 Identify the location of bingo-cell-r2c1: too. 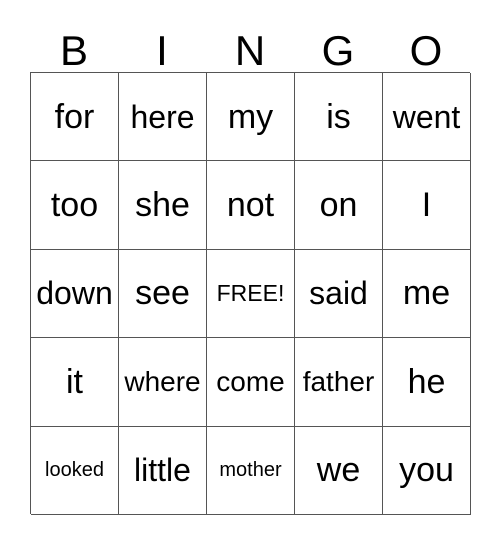
(75, 205).